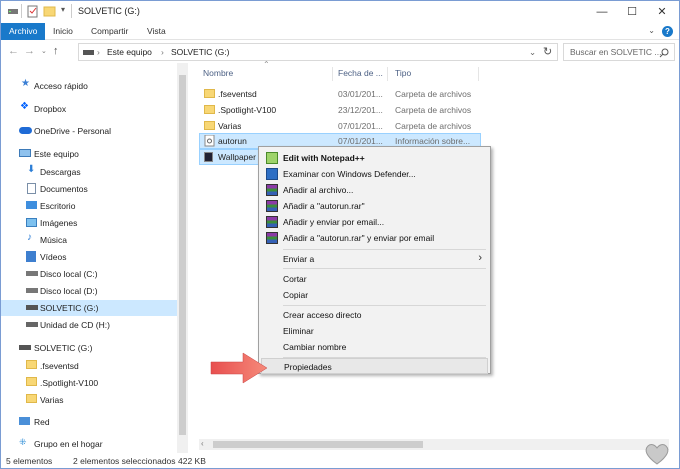  I want to click on search-icon, so click(664, 53).